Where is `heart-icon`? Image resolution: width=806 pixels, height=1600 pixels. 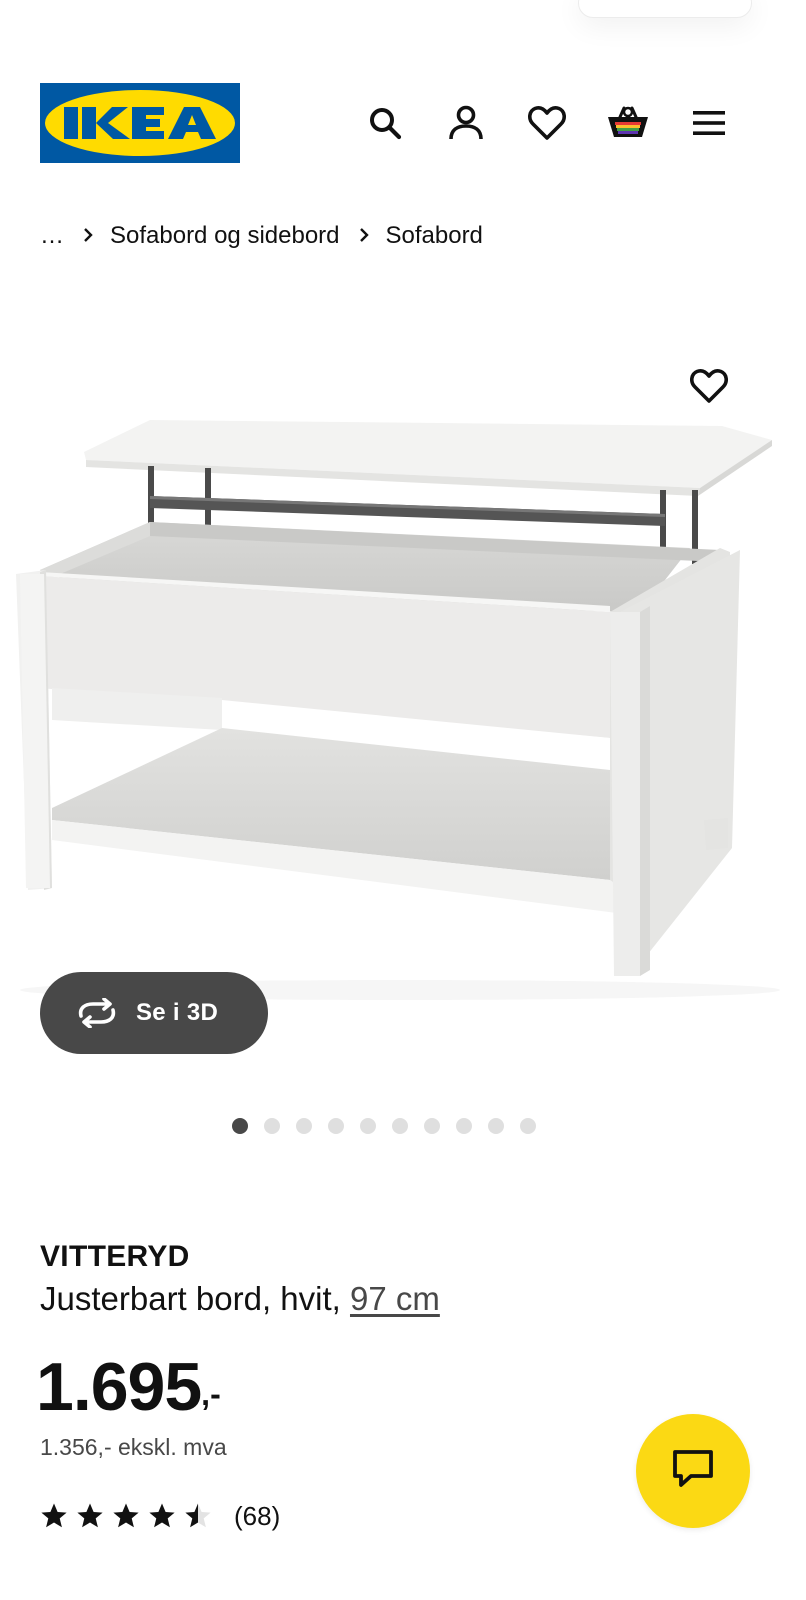 heart-icon is located at coordinates (547, 123).